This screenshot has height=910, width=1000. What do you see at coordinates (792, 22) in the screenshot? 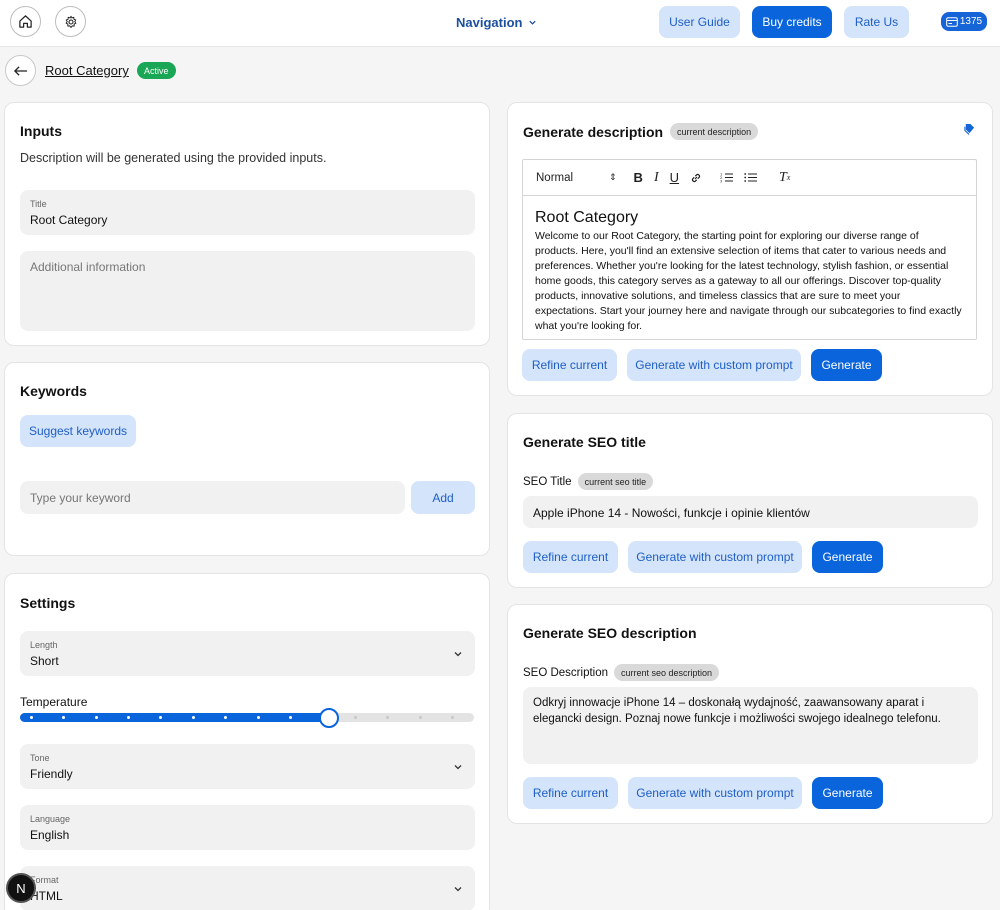
I see `buy-credits-button: Buy credits` at bounding box center [792, 22].